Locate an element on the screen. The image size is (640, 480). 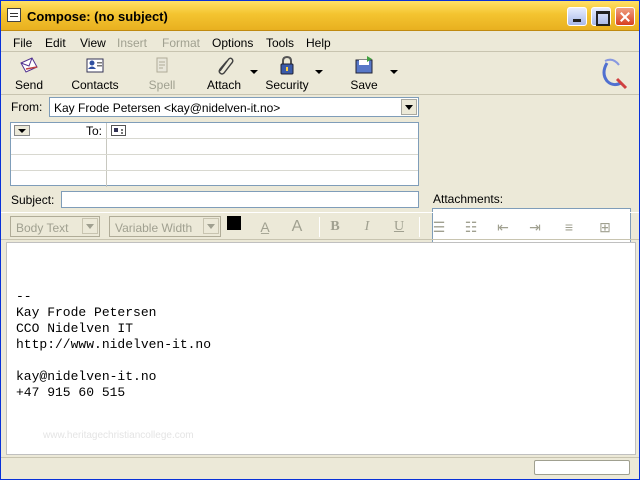
paragraph-style-value: Body Text is located at coordinates (42, 228).